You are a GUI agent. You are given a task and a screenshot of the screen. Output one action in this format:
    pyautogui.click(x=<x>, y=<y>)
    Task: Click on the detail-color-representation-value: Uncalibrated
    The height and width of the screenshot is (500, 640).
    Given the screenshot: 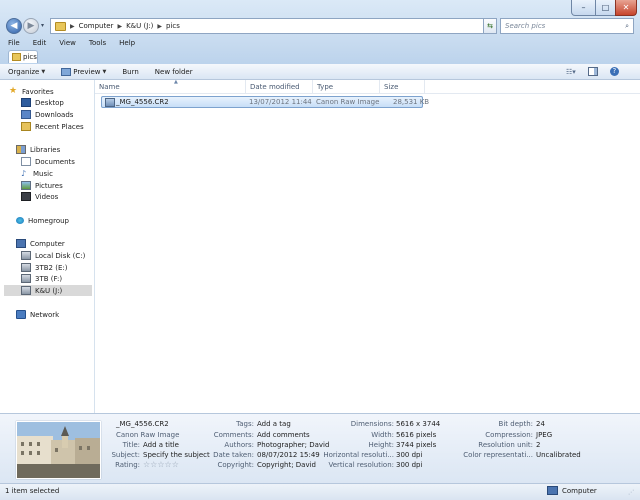 What is the action you would take?
    pyautogui.click(x=558, y=455)
    